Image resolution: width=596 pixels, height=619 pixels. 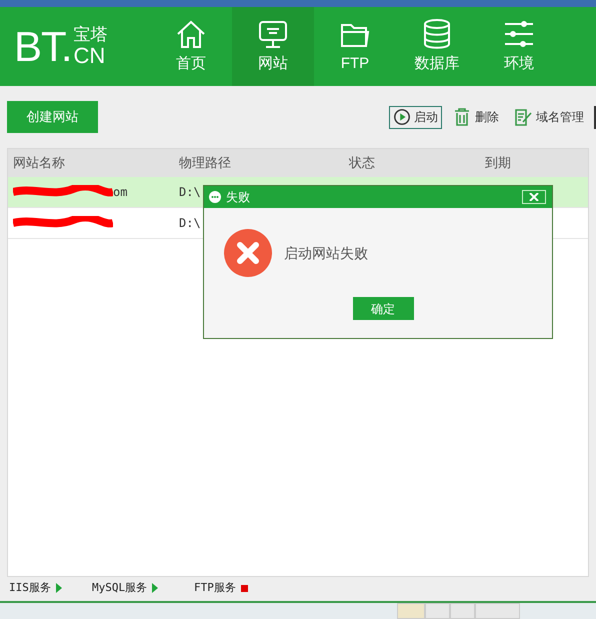 What do you see at coordinates (497, 163) in the screenshot?
I see `column-header: 到期` at bounding box center [497, 163].